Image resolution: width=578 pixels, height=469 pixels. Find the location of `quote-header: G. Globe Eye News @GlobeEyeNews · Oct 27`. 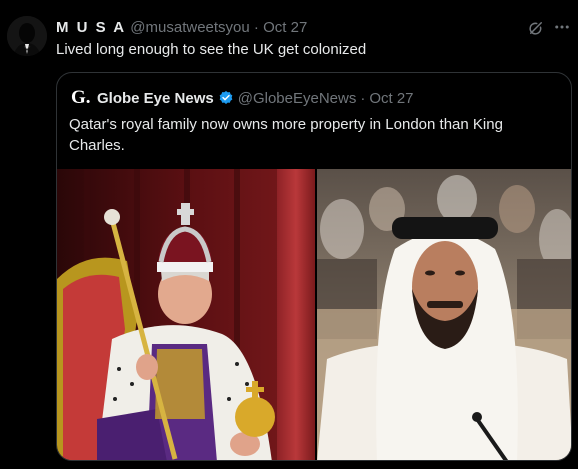

quote-header: G. Globe Eye News @GlobeEyeNews · Oct 27 is located at coordinates (242, 98).